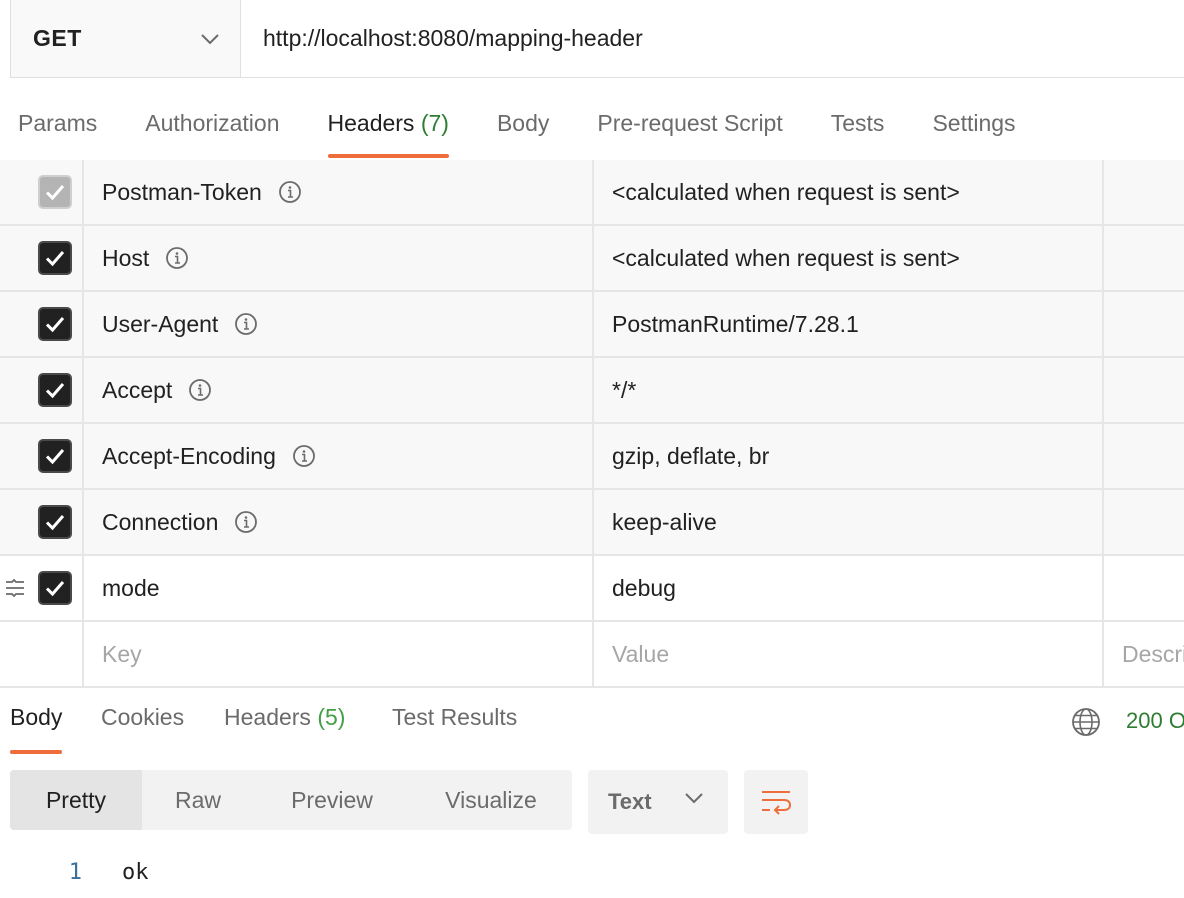 The image size is (1184, 898). What do you see at coordinates (339, 390) in the screenshot?
I see `header-key: Accept` at bounding box center [339, 390].